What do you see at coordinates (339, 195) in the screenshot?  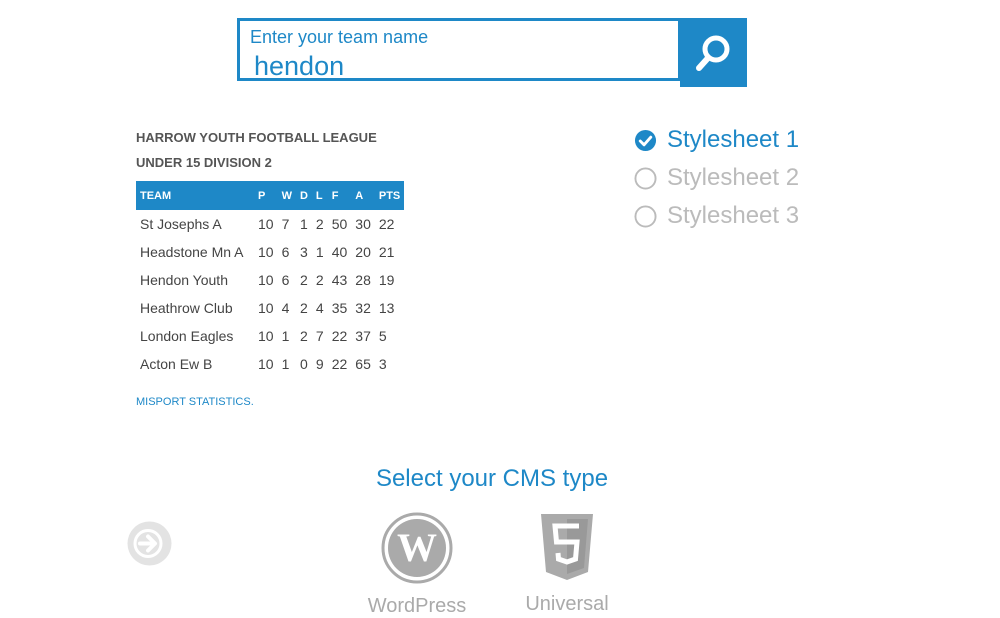 I see `column-header: F` at bounding box center [339, 195].